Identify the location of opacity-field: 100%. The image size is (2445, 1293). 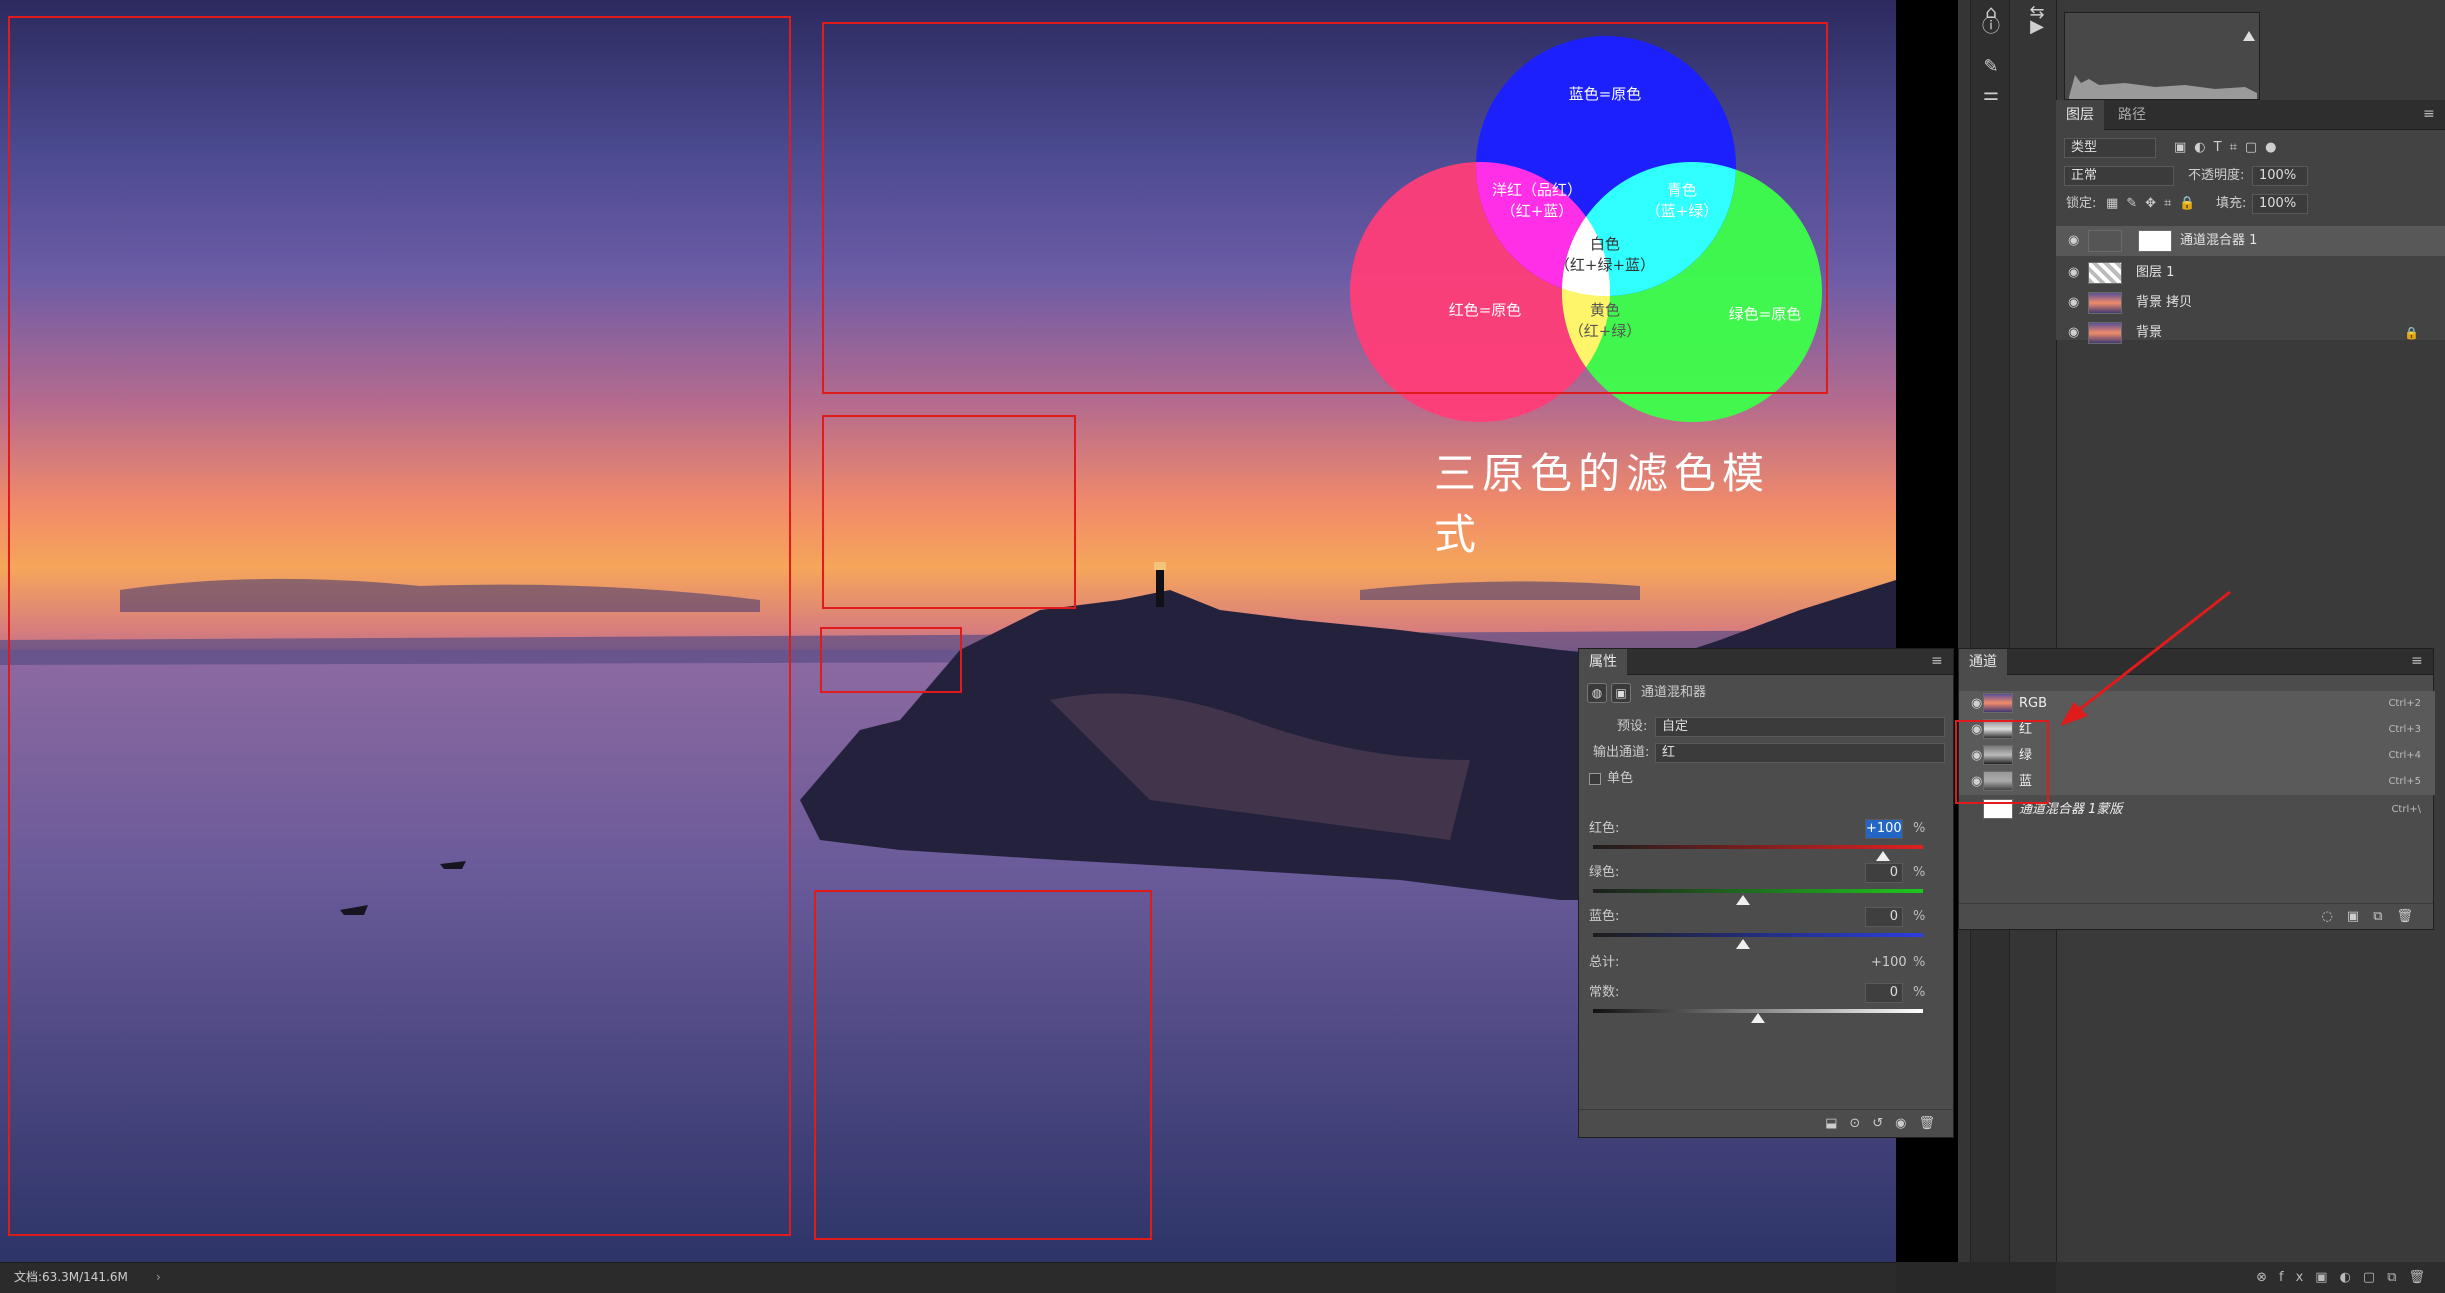
(2280, 176).